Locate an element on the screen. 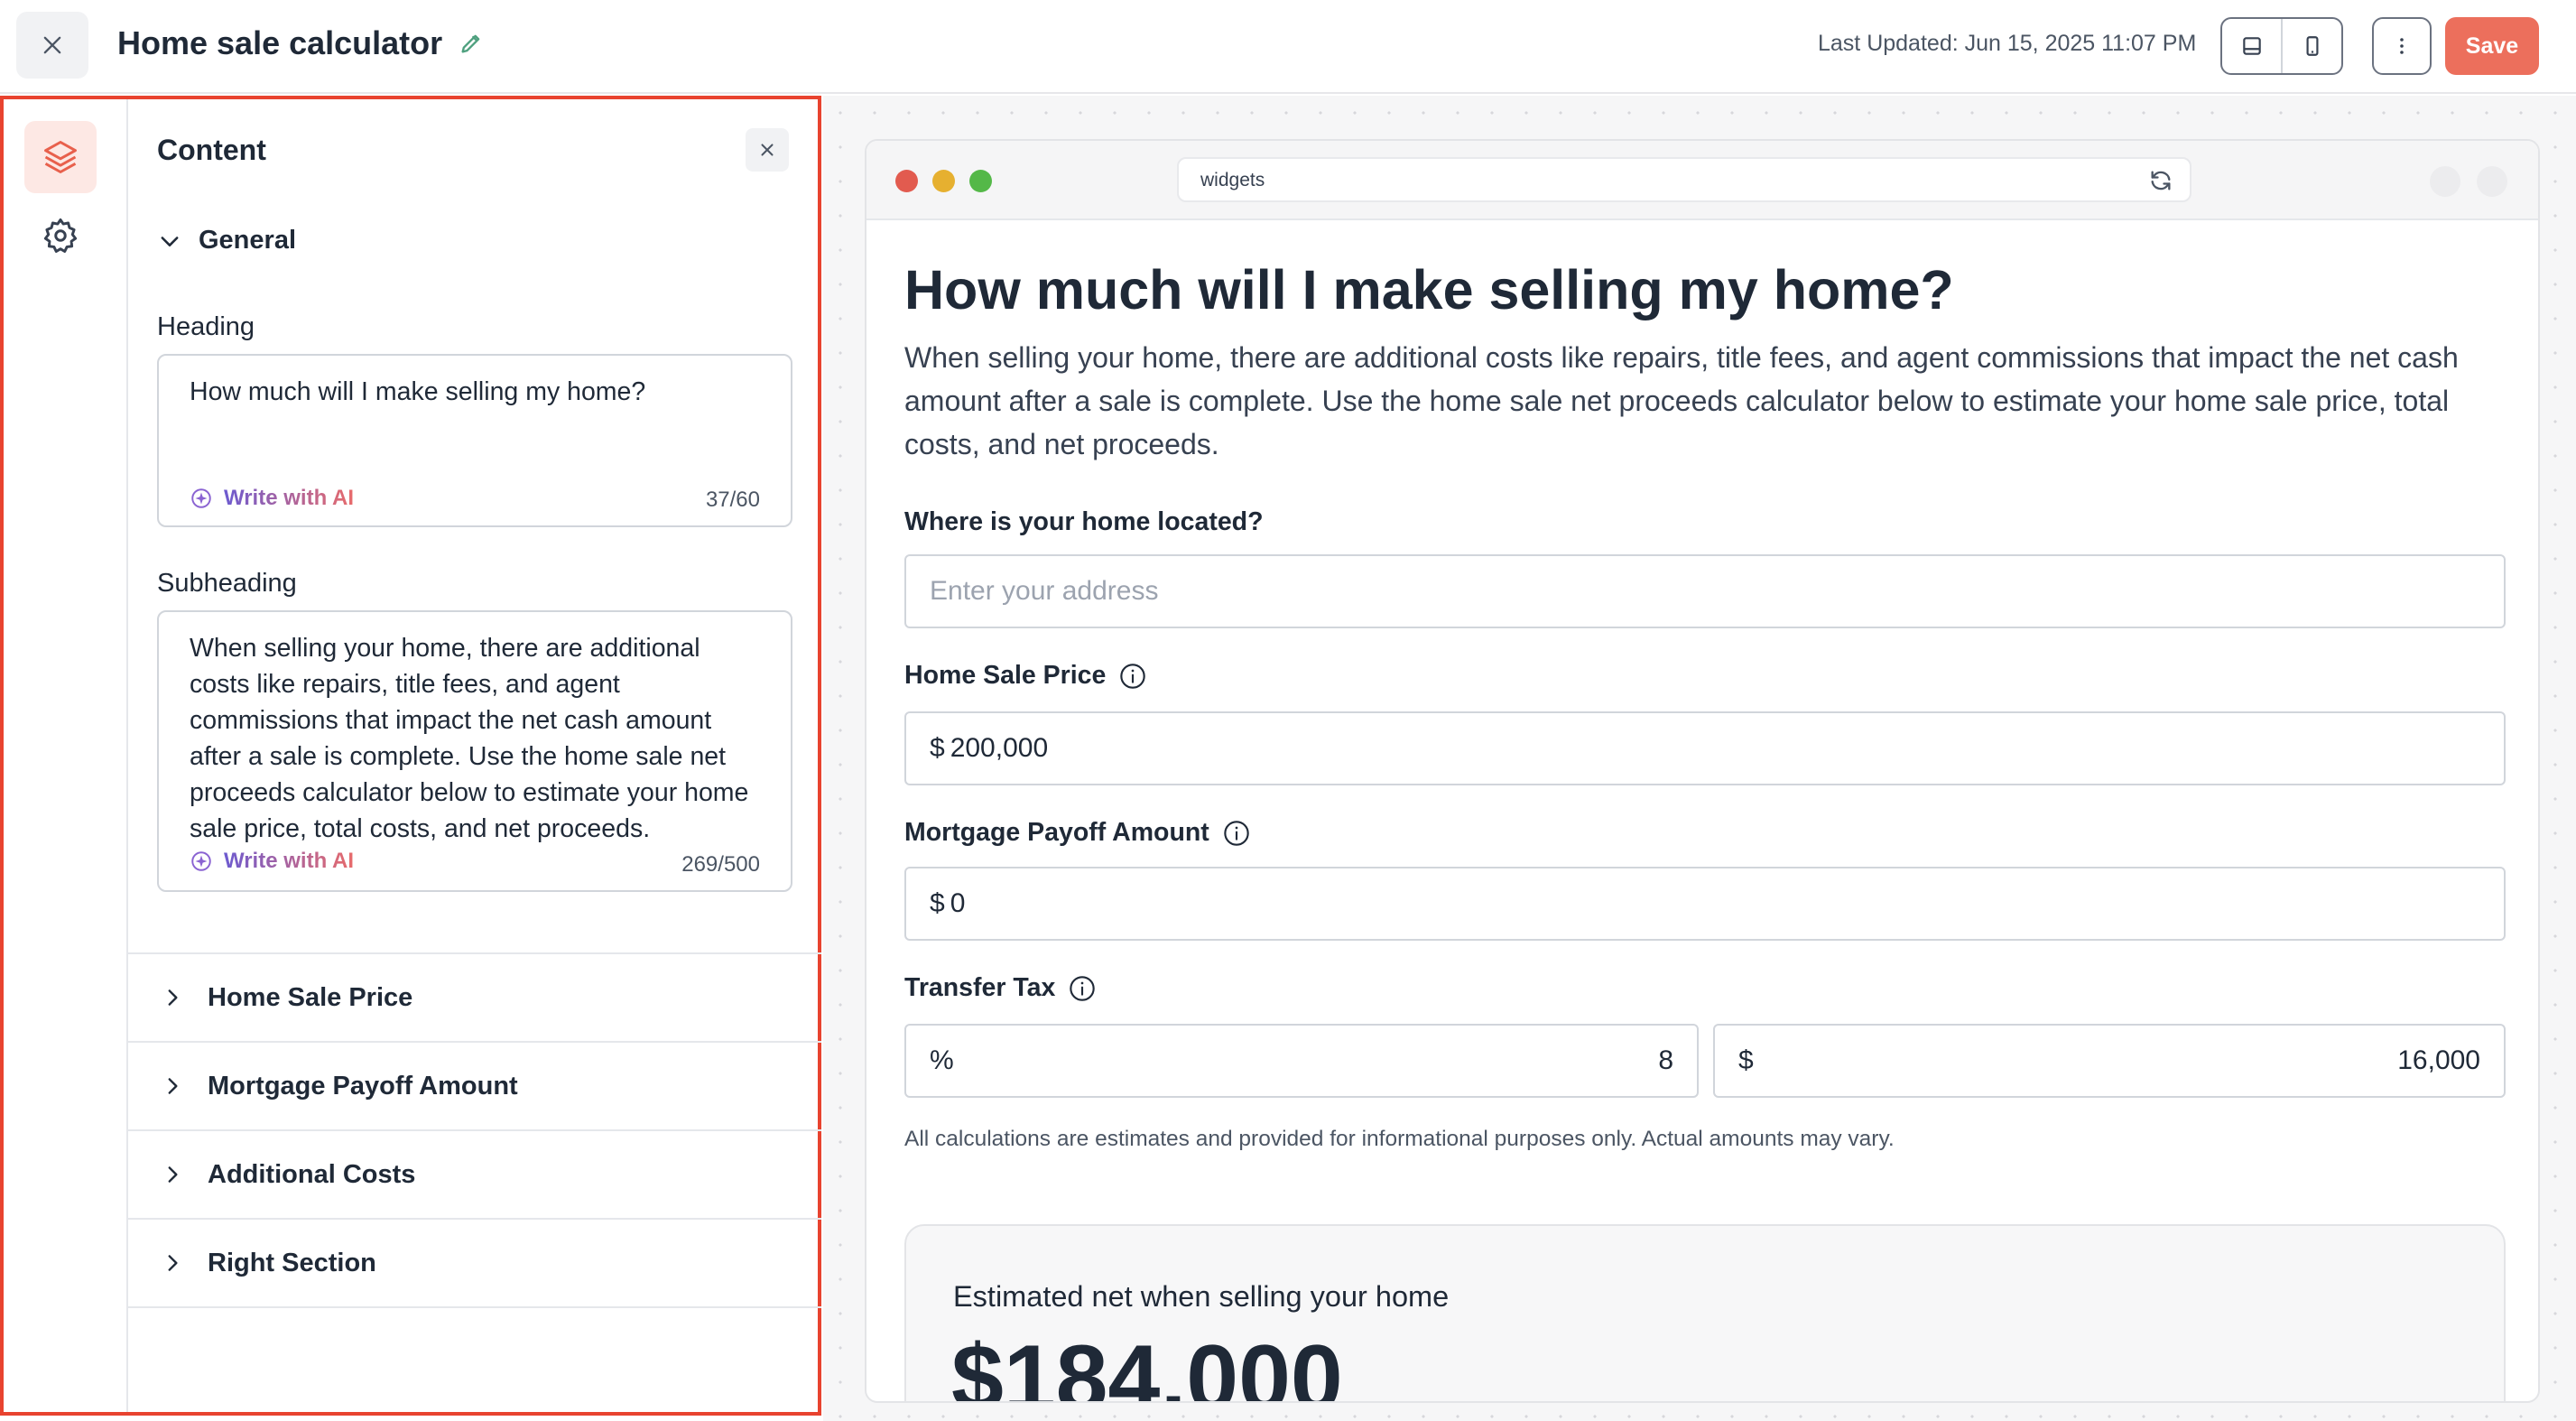 This screenshot has width=2576, height=1421. content-tab-button is located at coordinates (61, 157).